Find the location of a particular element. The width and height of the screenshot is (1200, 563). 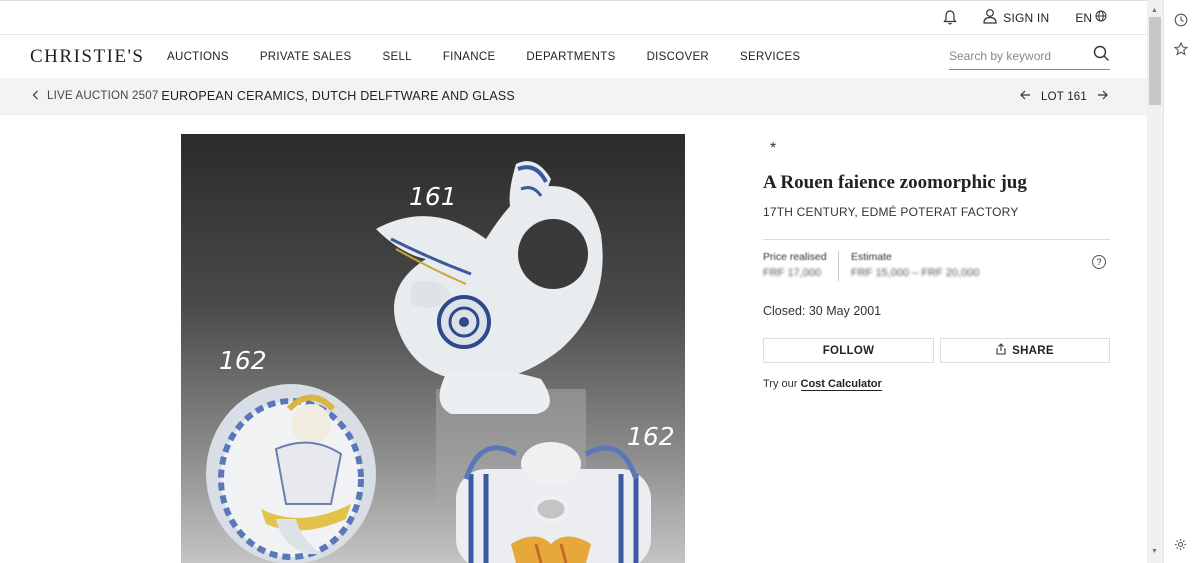

sign-in-label: SIGN IN is located at coordinates (1026, 17).